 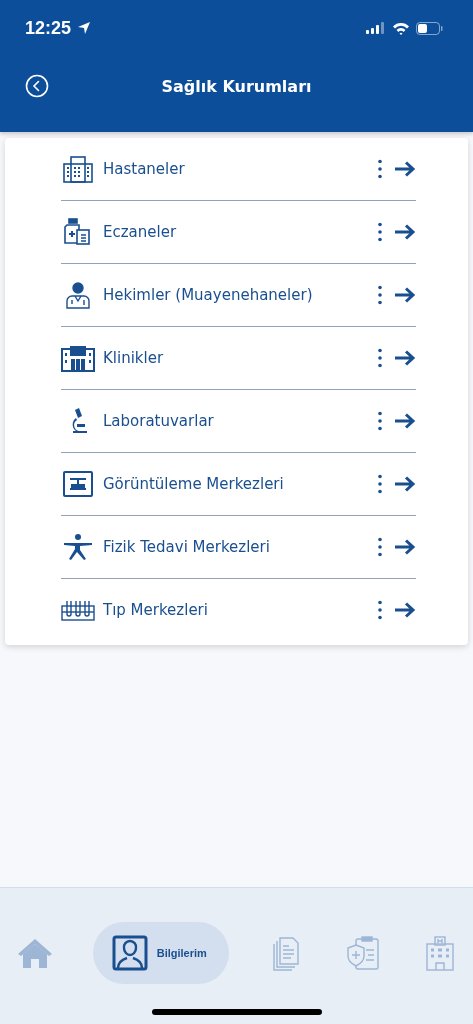 What do you see at coordinates (240, 232) in the screenshot?
I see `category-label: Eczaneler` at bounding box center [240, 232].